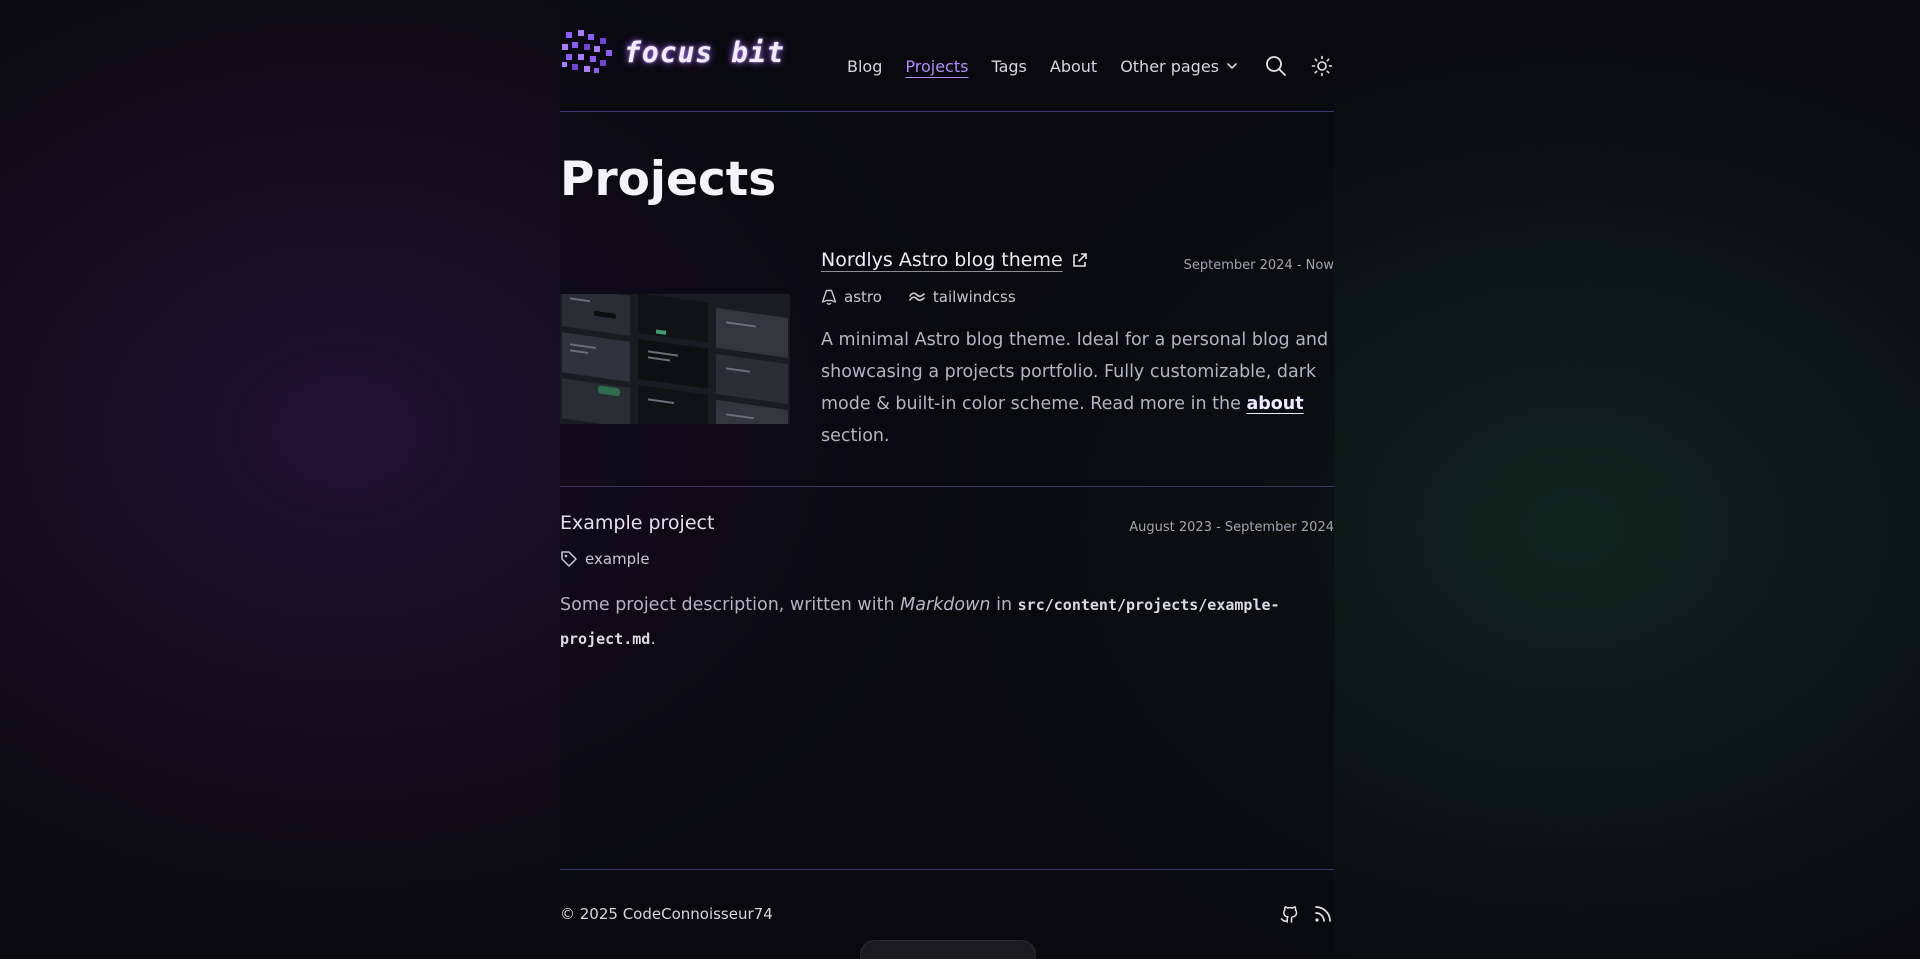  I want to click on description-emphasis: Markdown, so click(945, 605).